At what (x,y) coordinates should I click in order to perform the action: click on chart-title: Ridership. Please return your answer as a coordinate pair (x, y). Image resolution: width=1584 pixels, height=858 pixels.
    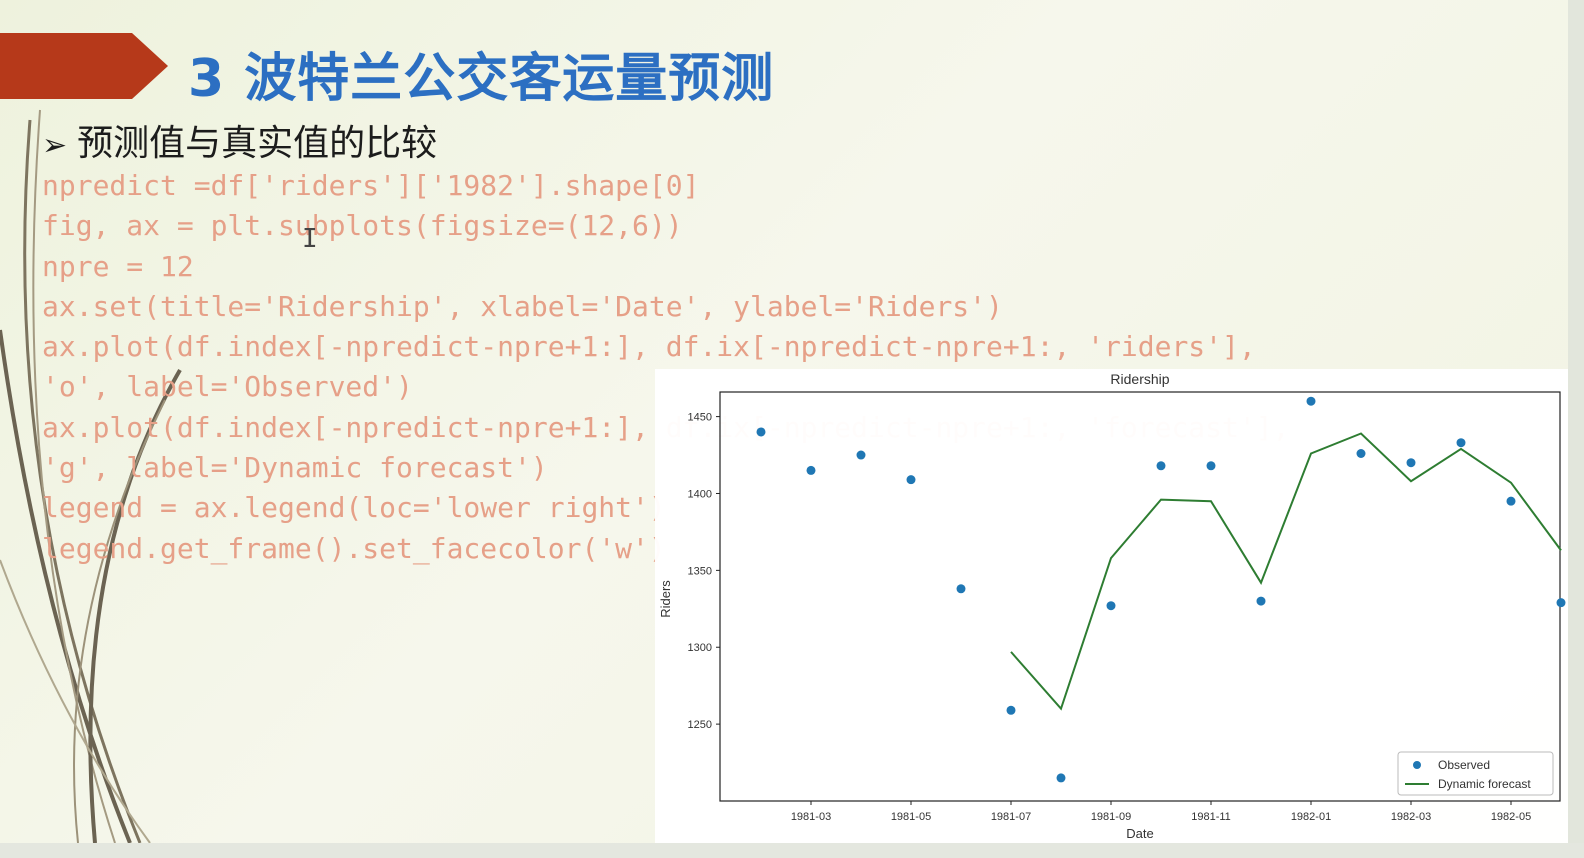
    Looking at the image, I should click on (1139, 379).